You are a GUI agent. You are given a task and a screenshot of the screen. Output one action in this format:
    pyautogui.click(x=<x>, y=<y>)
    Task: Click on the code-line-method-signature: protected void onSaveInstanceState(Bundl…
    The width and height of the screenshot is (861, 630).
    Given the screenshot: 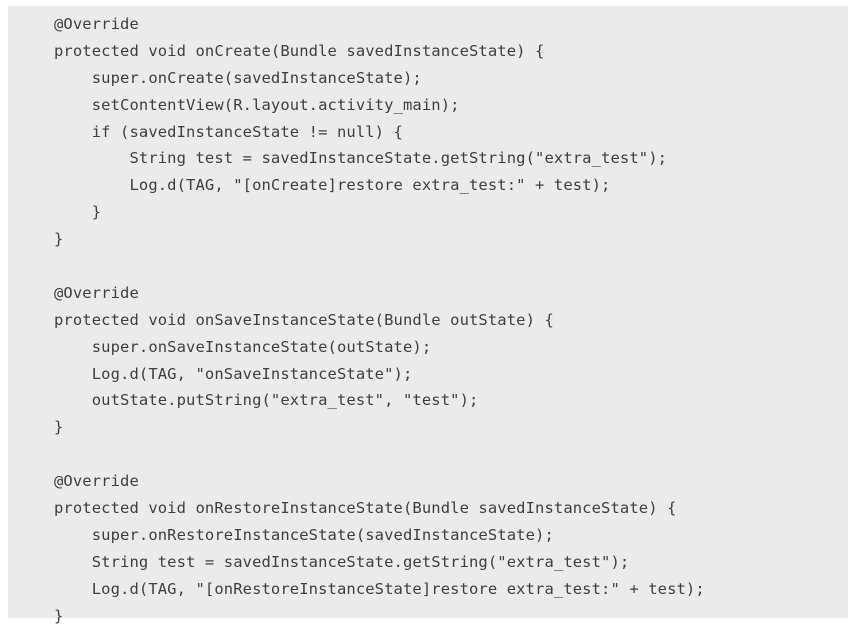 What is the action you would take?
    pyautogui.click(x=304, y=319)
    